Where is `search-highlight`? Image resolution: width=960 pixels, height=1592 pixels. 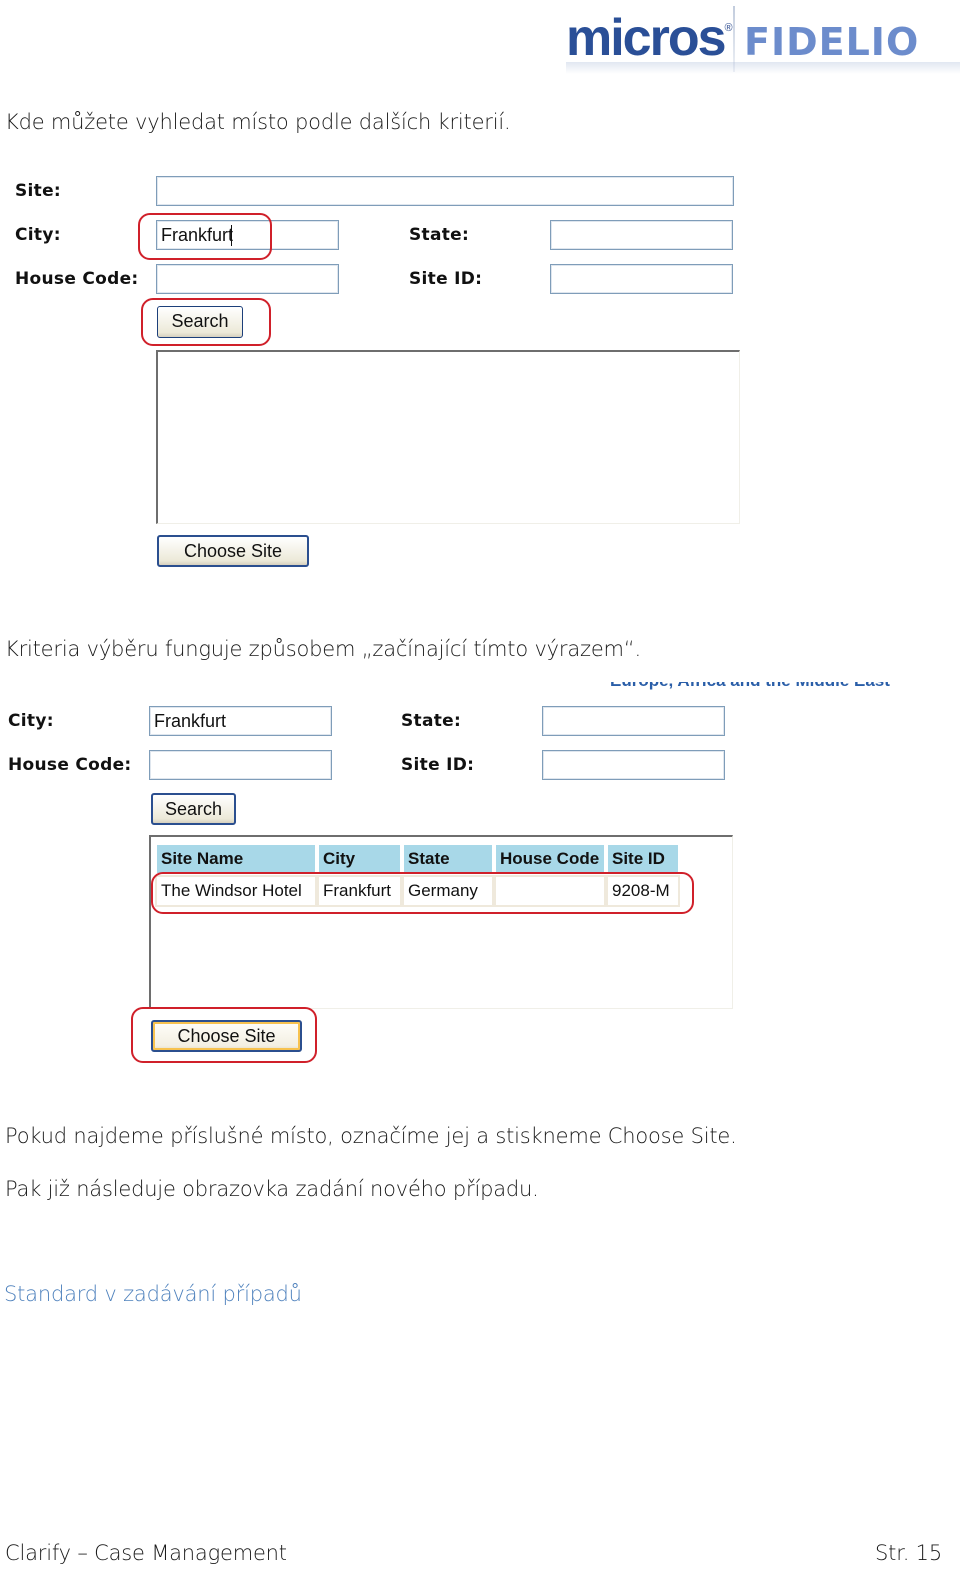
search-highlight is located at coordinates (206, 322).